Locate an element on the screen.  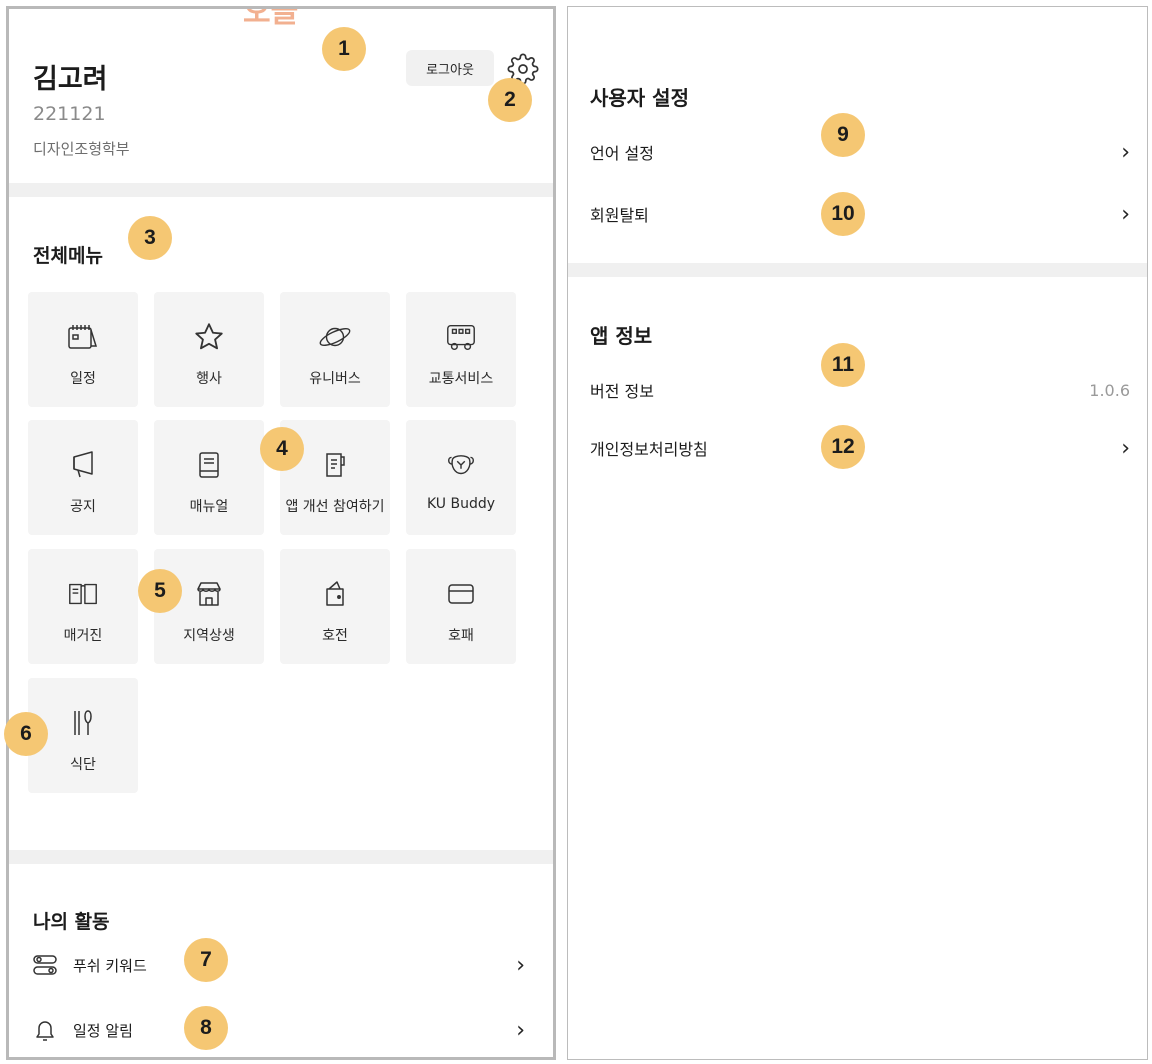
toggle-icon is located at coordinates (45, 965).